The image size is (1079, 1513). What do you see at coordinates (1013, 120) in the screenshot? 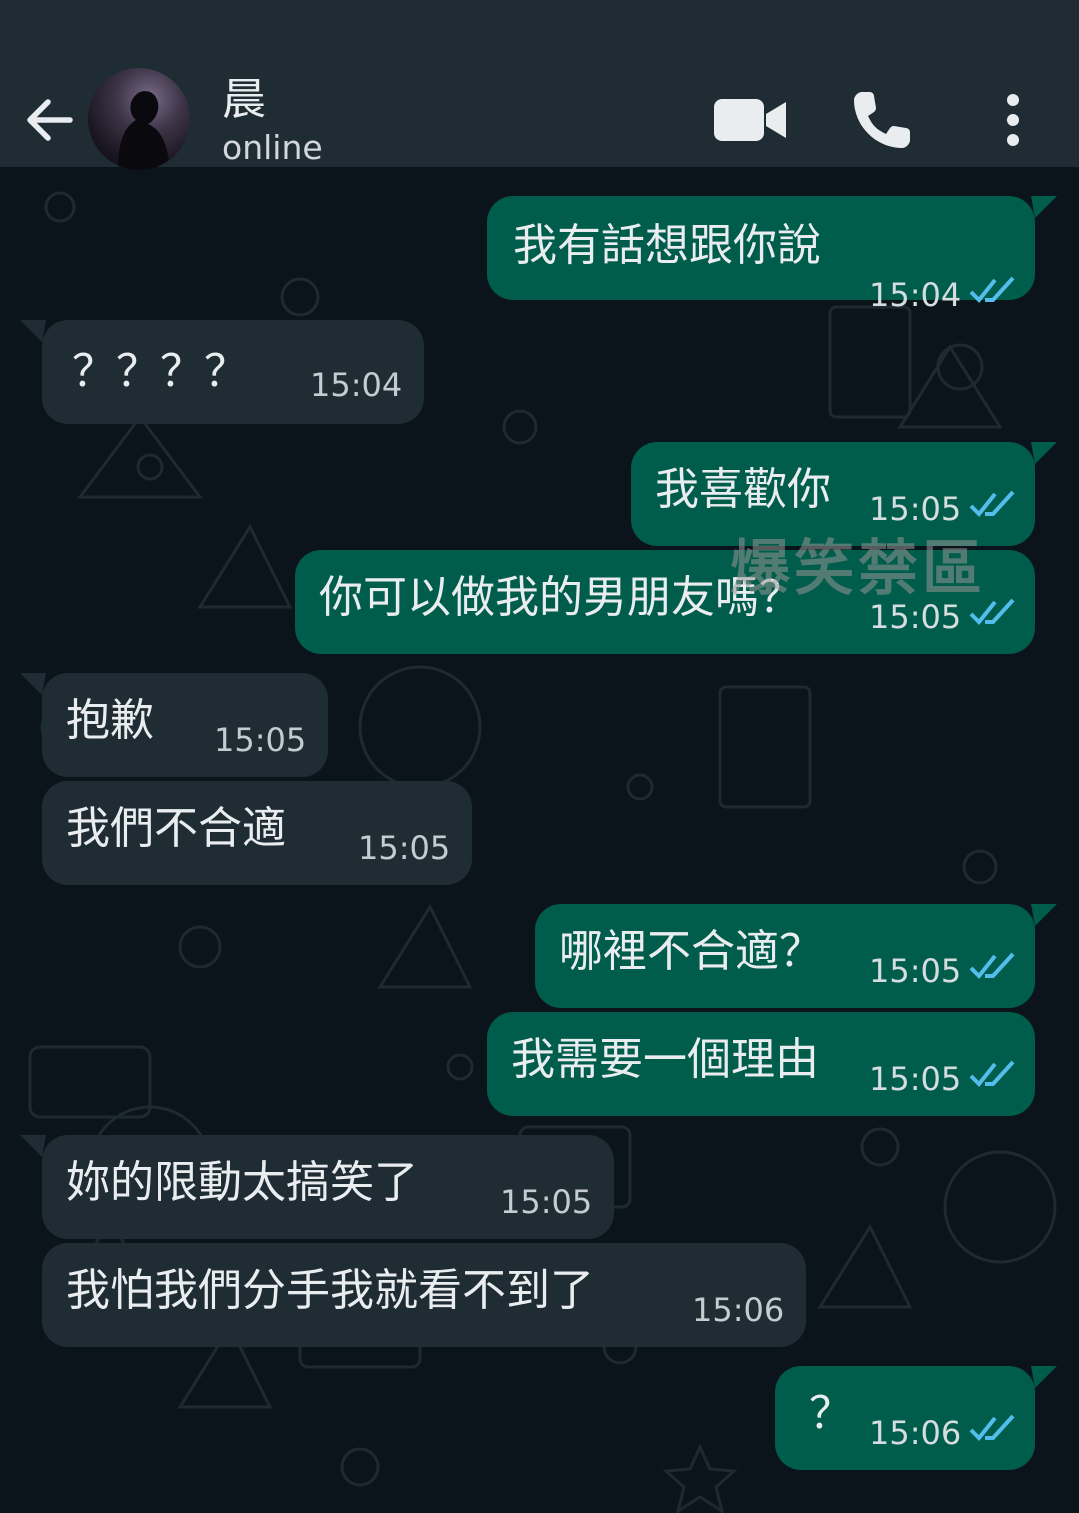
I see `more-vertical-icon` at bounding box center [1013, 120].